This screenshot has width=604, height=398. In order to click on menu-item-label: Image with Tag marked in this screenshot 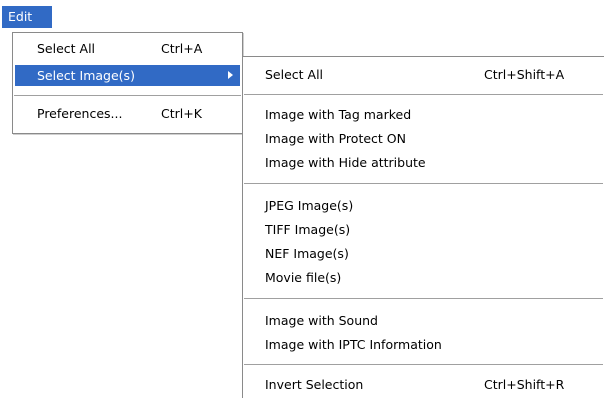, I will do `click(338, 114)`.